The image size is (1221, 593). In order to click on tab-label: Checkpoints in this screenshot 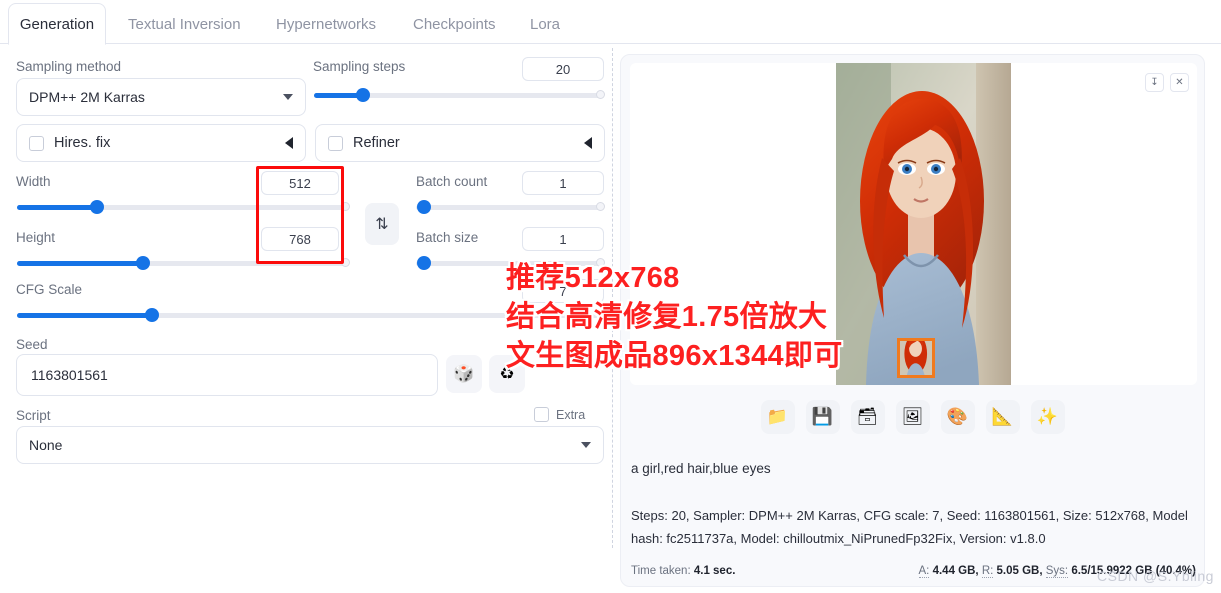, I will do `click(454, 24)`.